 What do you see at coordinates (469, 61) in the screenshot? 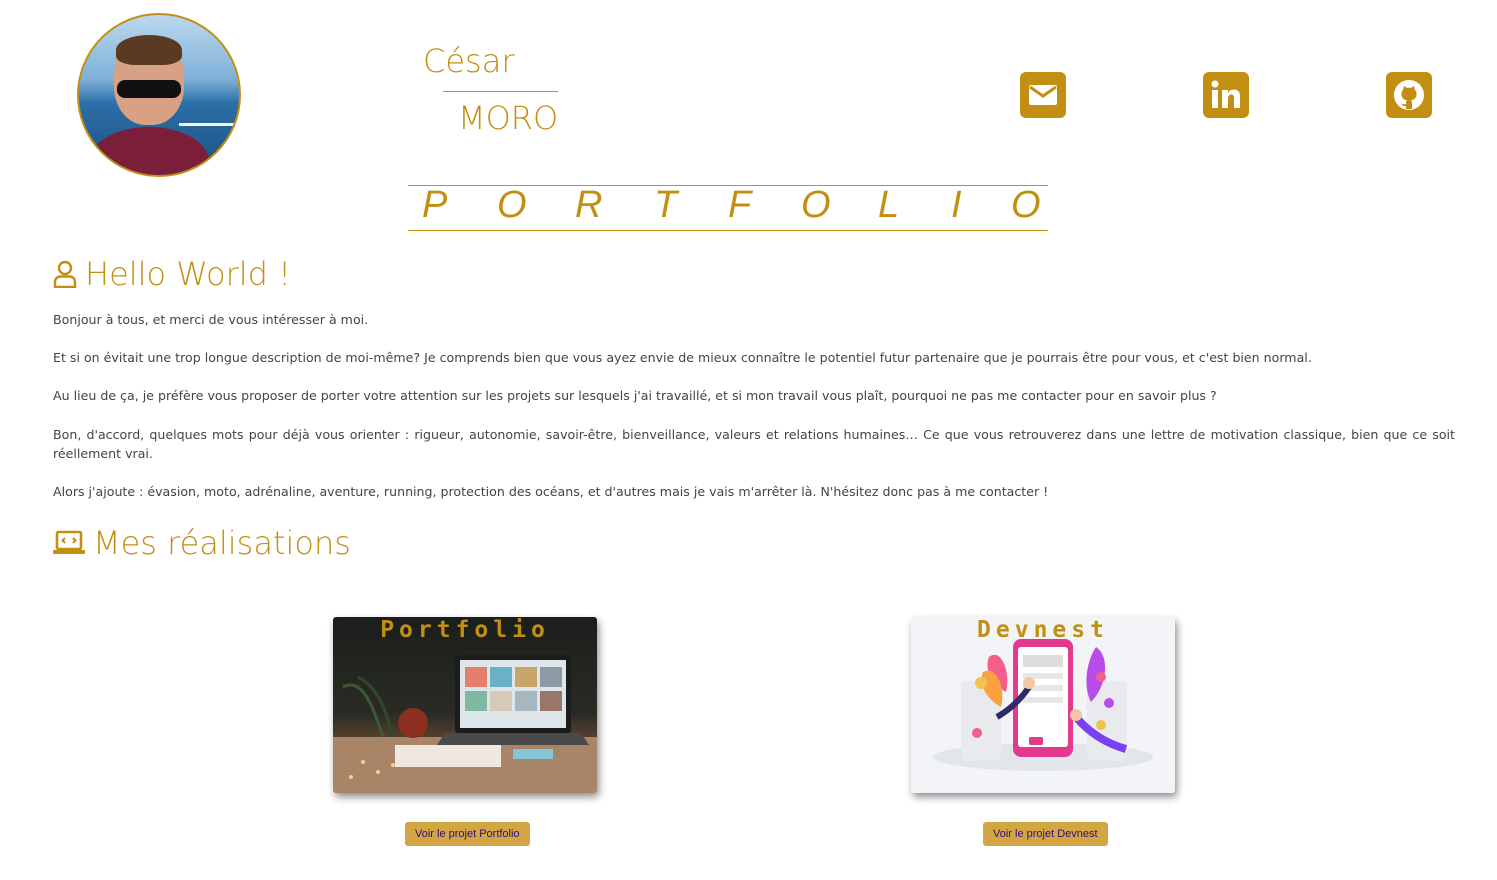
I see `first-name: César` at bounding box center [469, 61].